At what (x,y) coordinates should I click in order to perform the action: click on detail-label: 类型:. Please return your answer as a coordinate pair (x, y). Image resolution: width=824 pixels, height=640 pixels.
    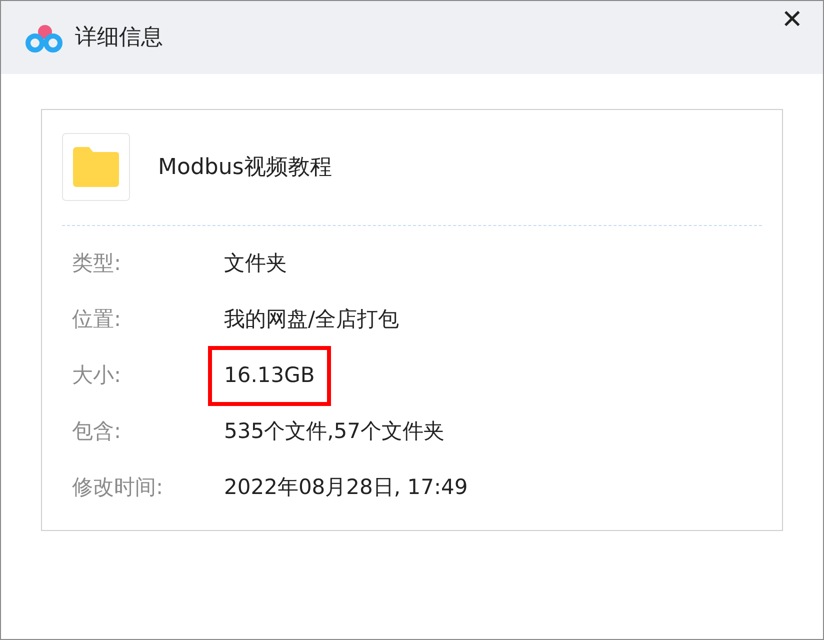
    Looking at the image, I should click on (97, 264).